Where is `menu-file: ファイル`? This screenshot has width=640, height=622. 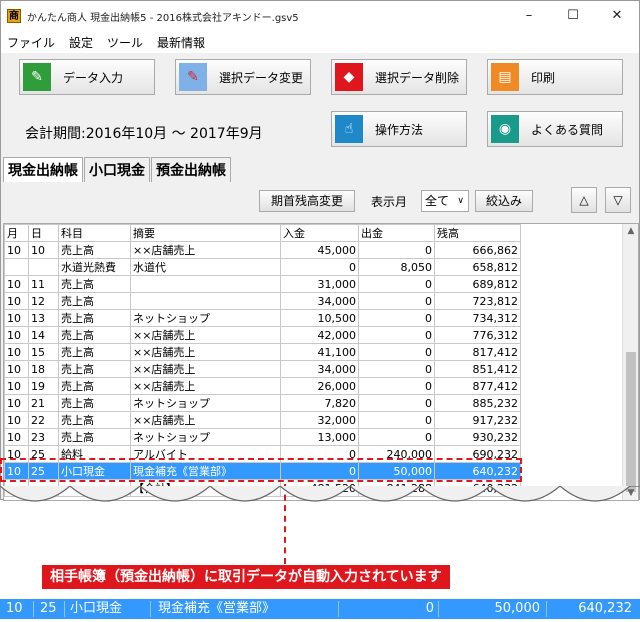 menu-file: ファイル is located at coordinates (31, 42).